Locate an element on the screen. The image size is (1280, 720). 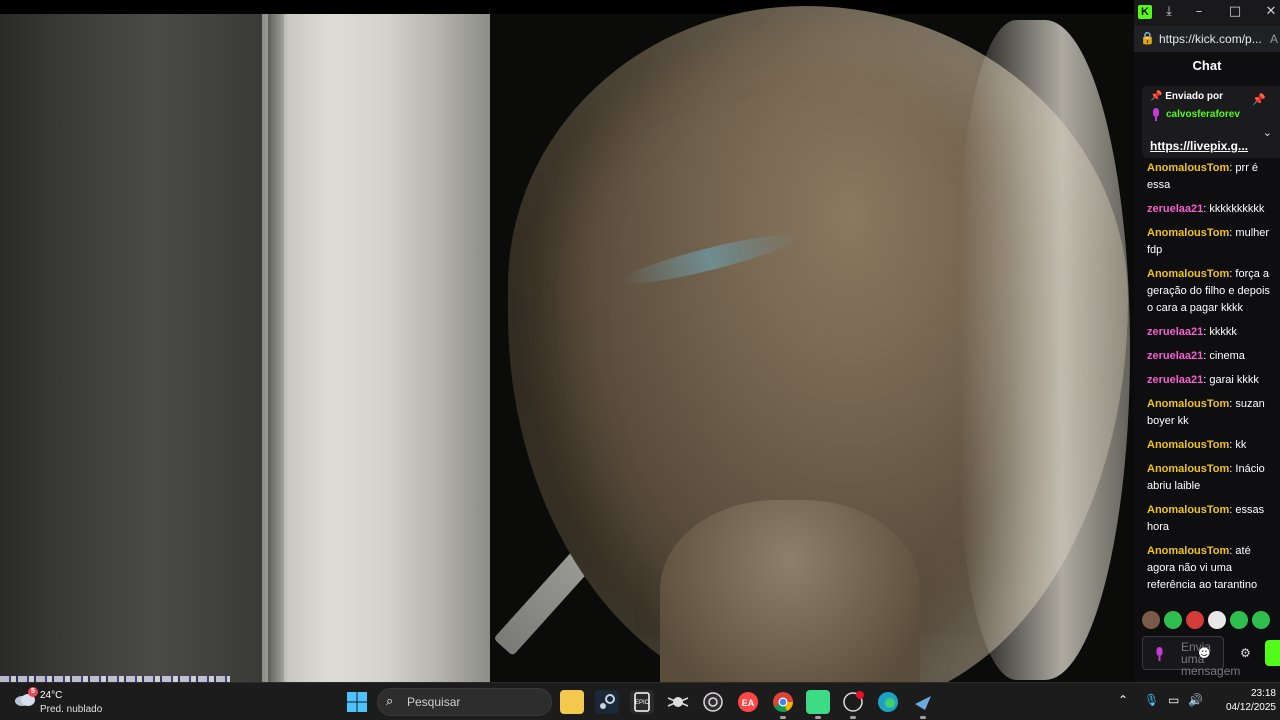
chat-message: zeruelaa21: kkkkk is located at coordinates (1212, 332).